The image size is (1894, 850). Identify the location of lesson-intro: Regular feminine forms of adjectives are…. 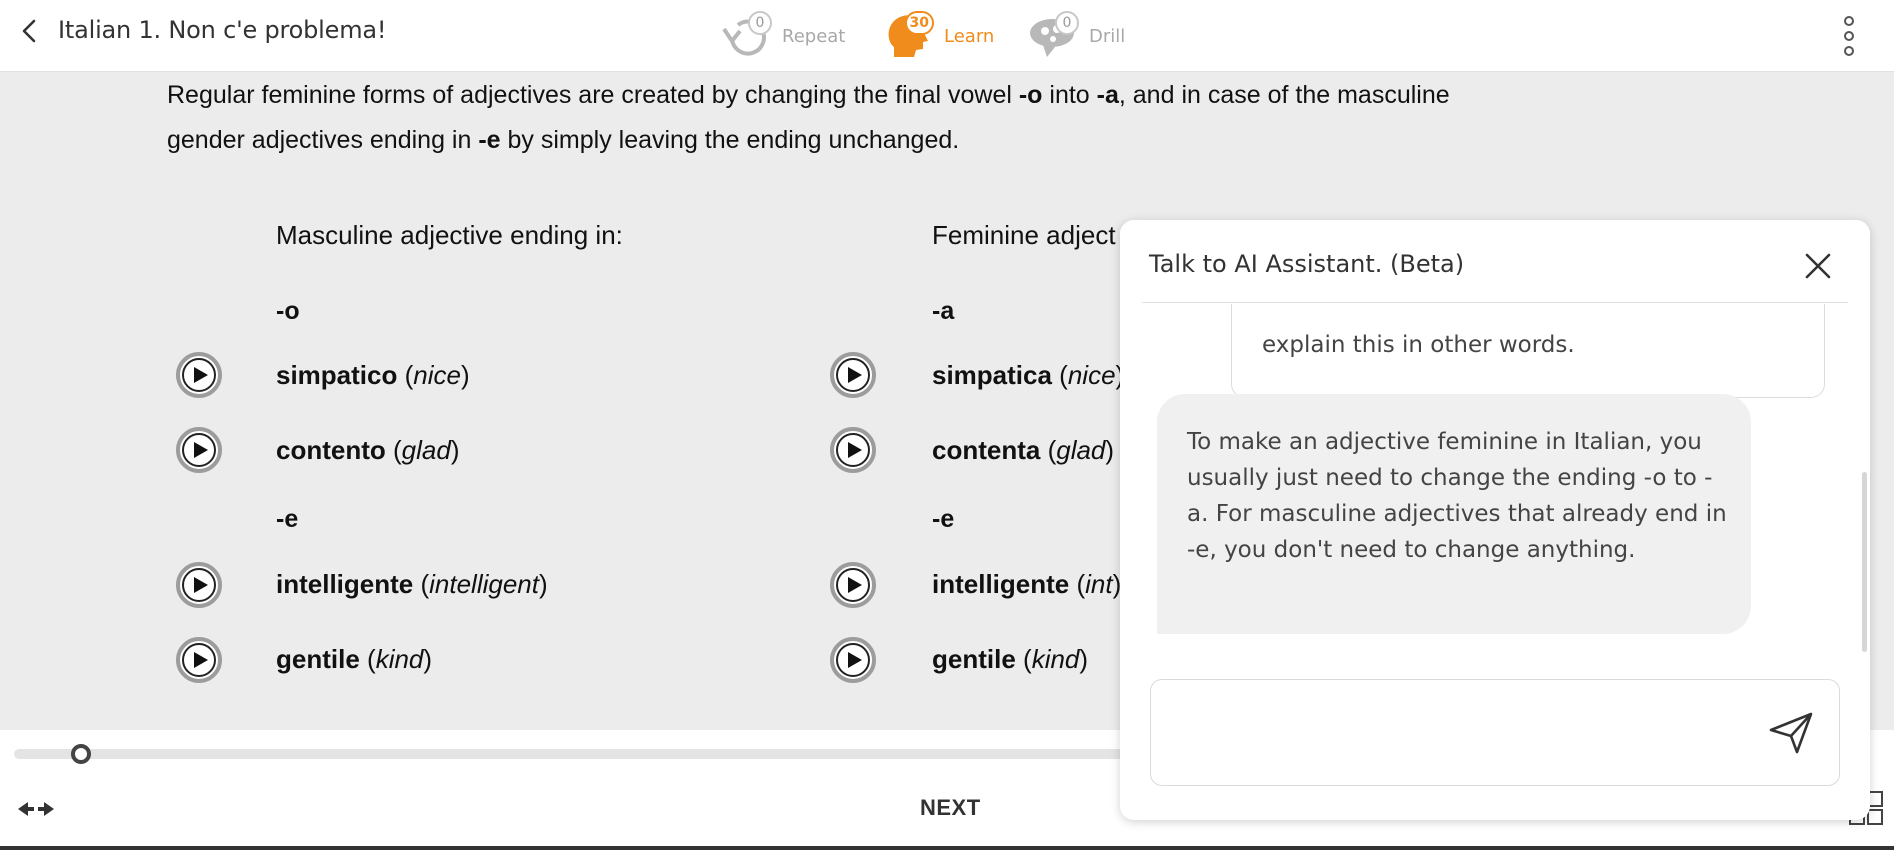
(808, 117).